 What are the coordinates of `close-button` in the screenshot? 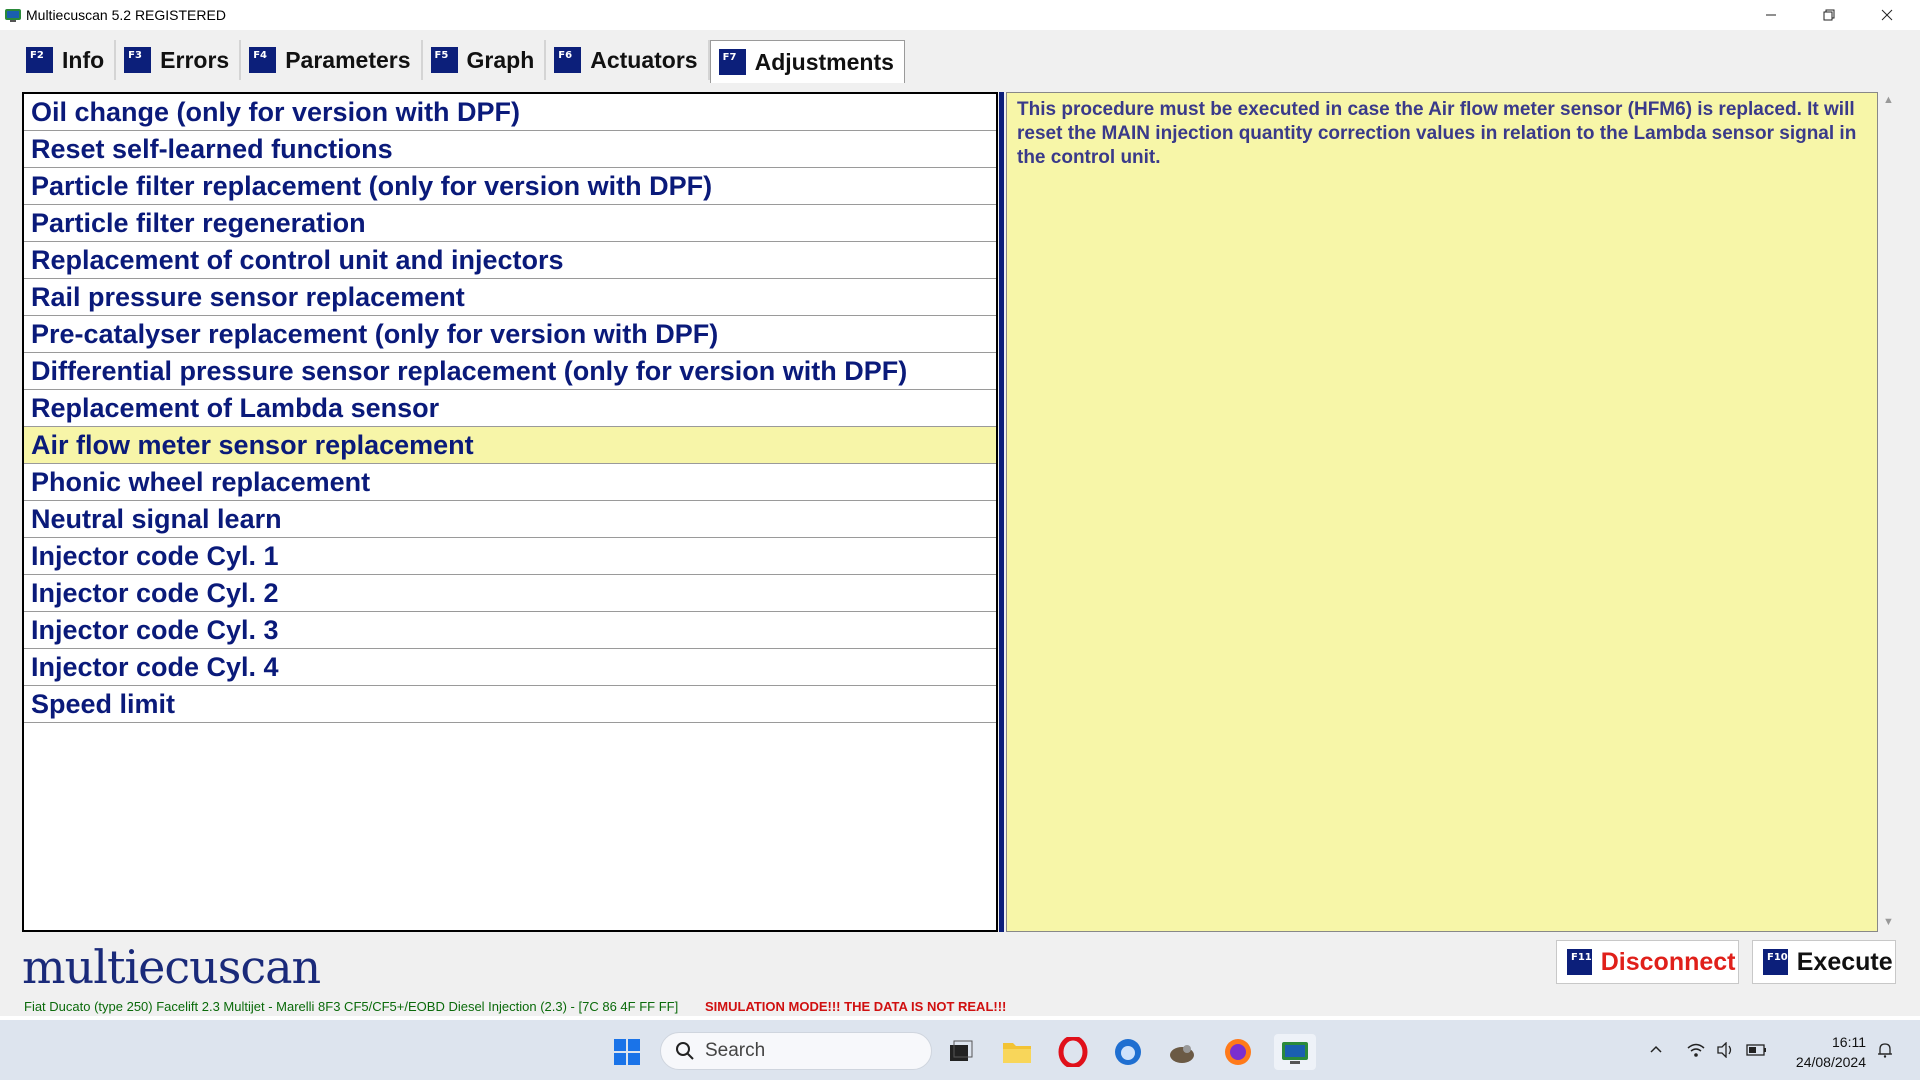 It's located at (1887, 15).